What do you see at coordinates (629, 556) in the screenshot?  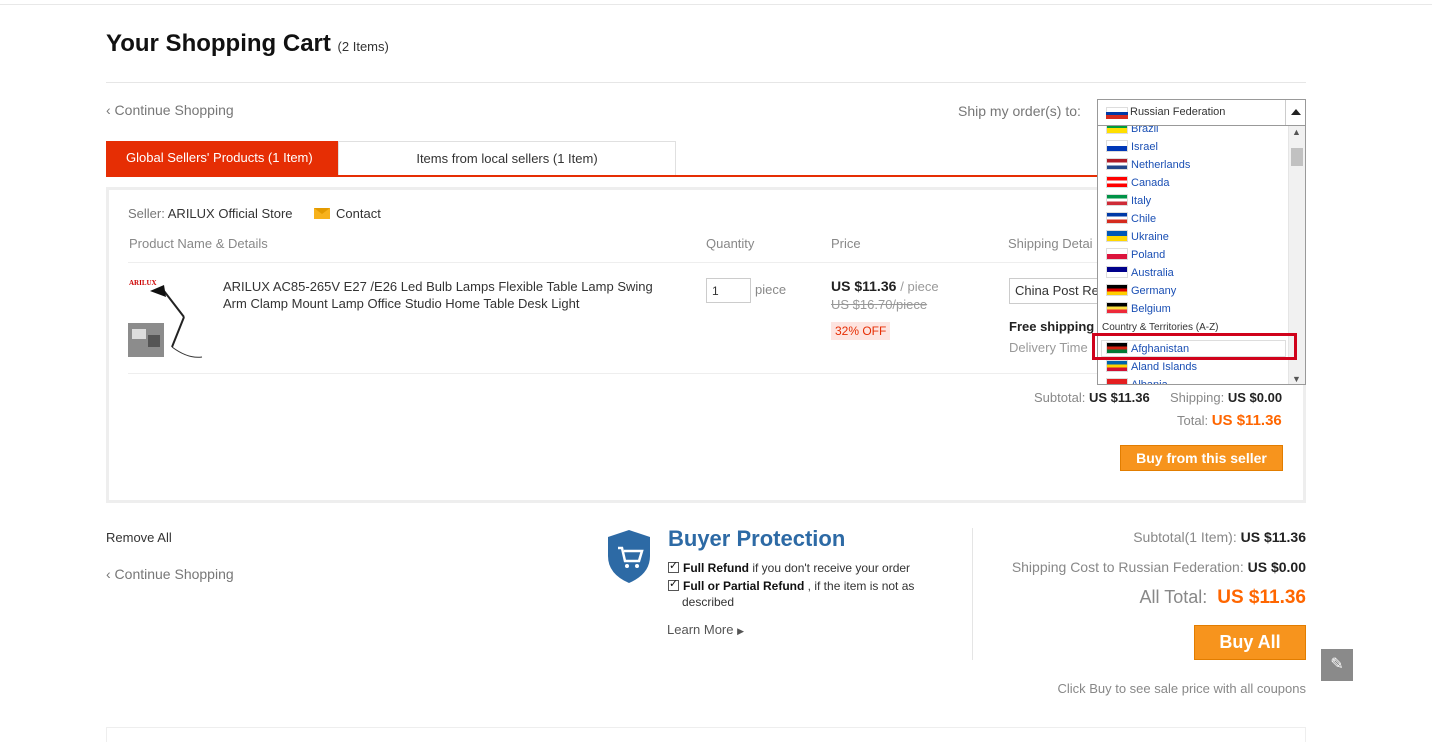 I see `shield-cart-icon` at bounding box center [629, 556].